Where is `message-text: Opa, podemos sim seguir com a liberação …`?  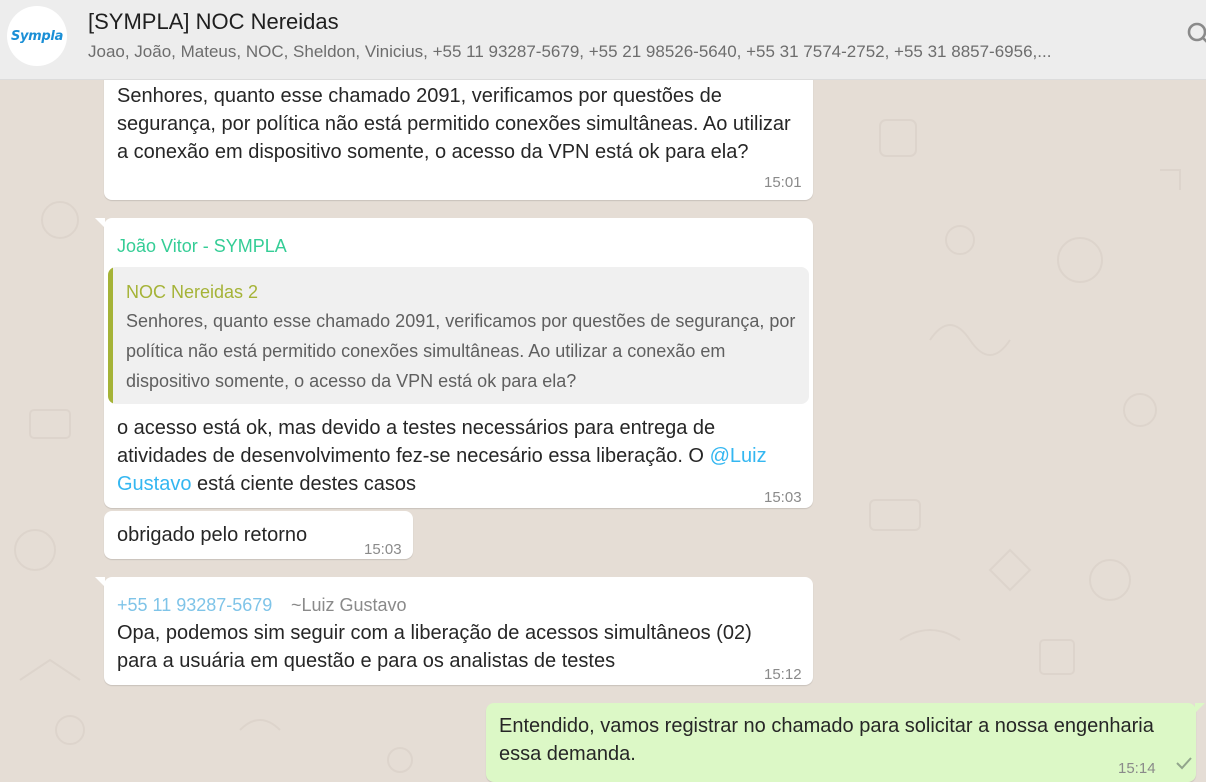 message-text: Opa, podemos sim seguir com a liberação … is located at coordinates (434, 647).